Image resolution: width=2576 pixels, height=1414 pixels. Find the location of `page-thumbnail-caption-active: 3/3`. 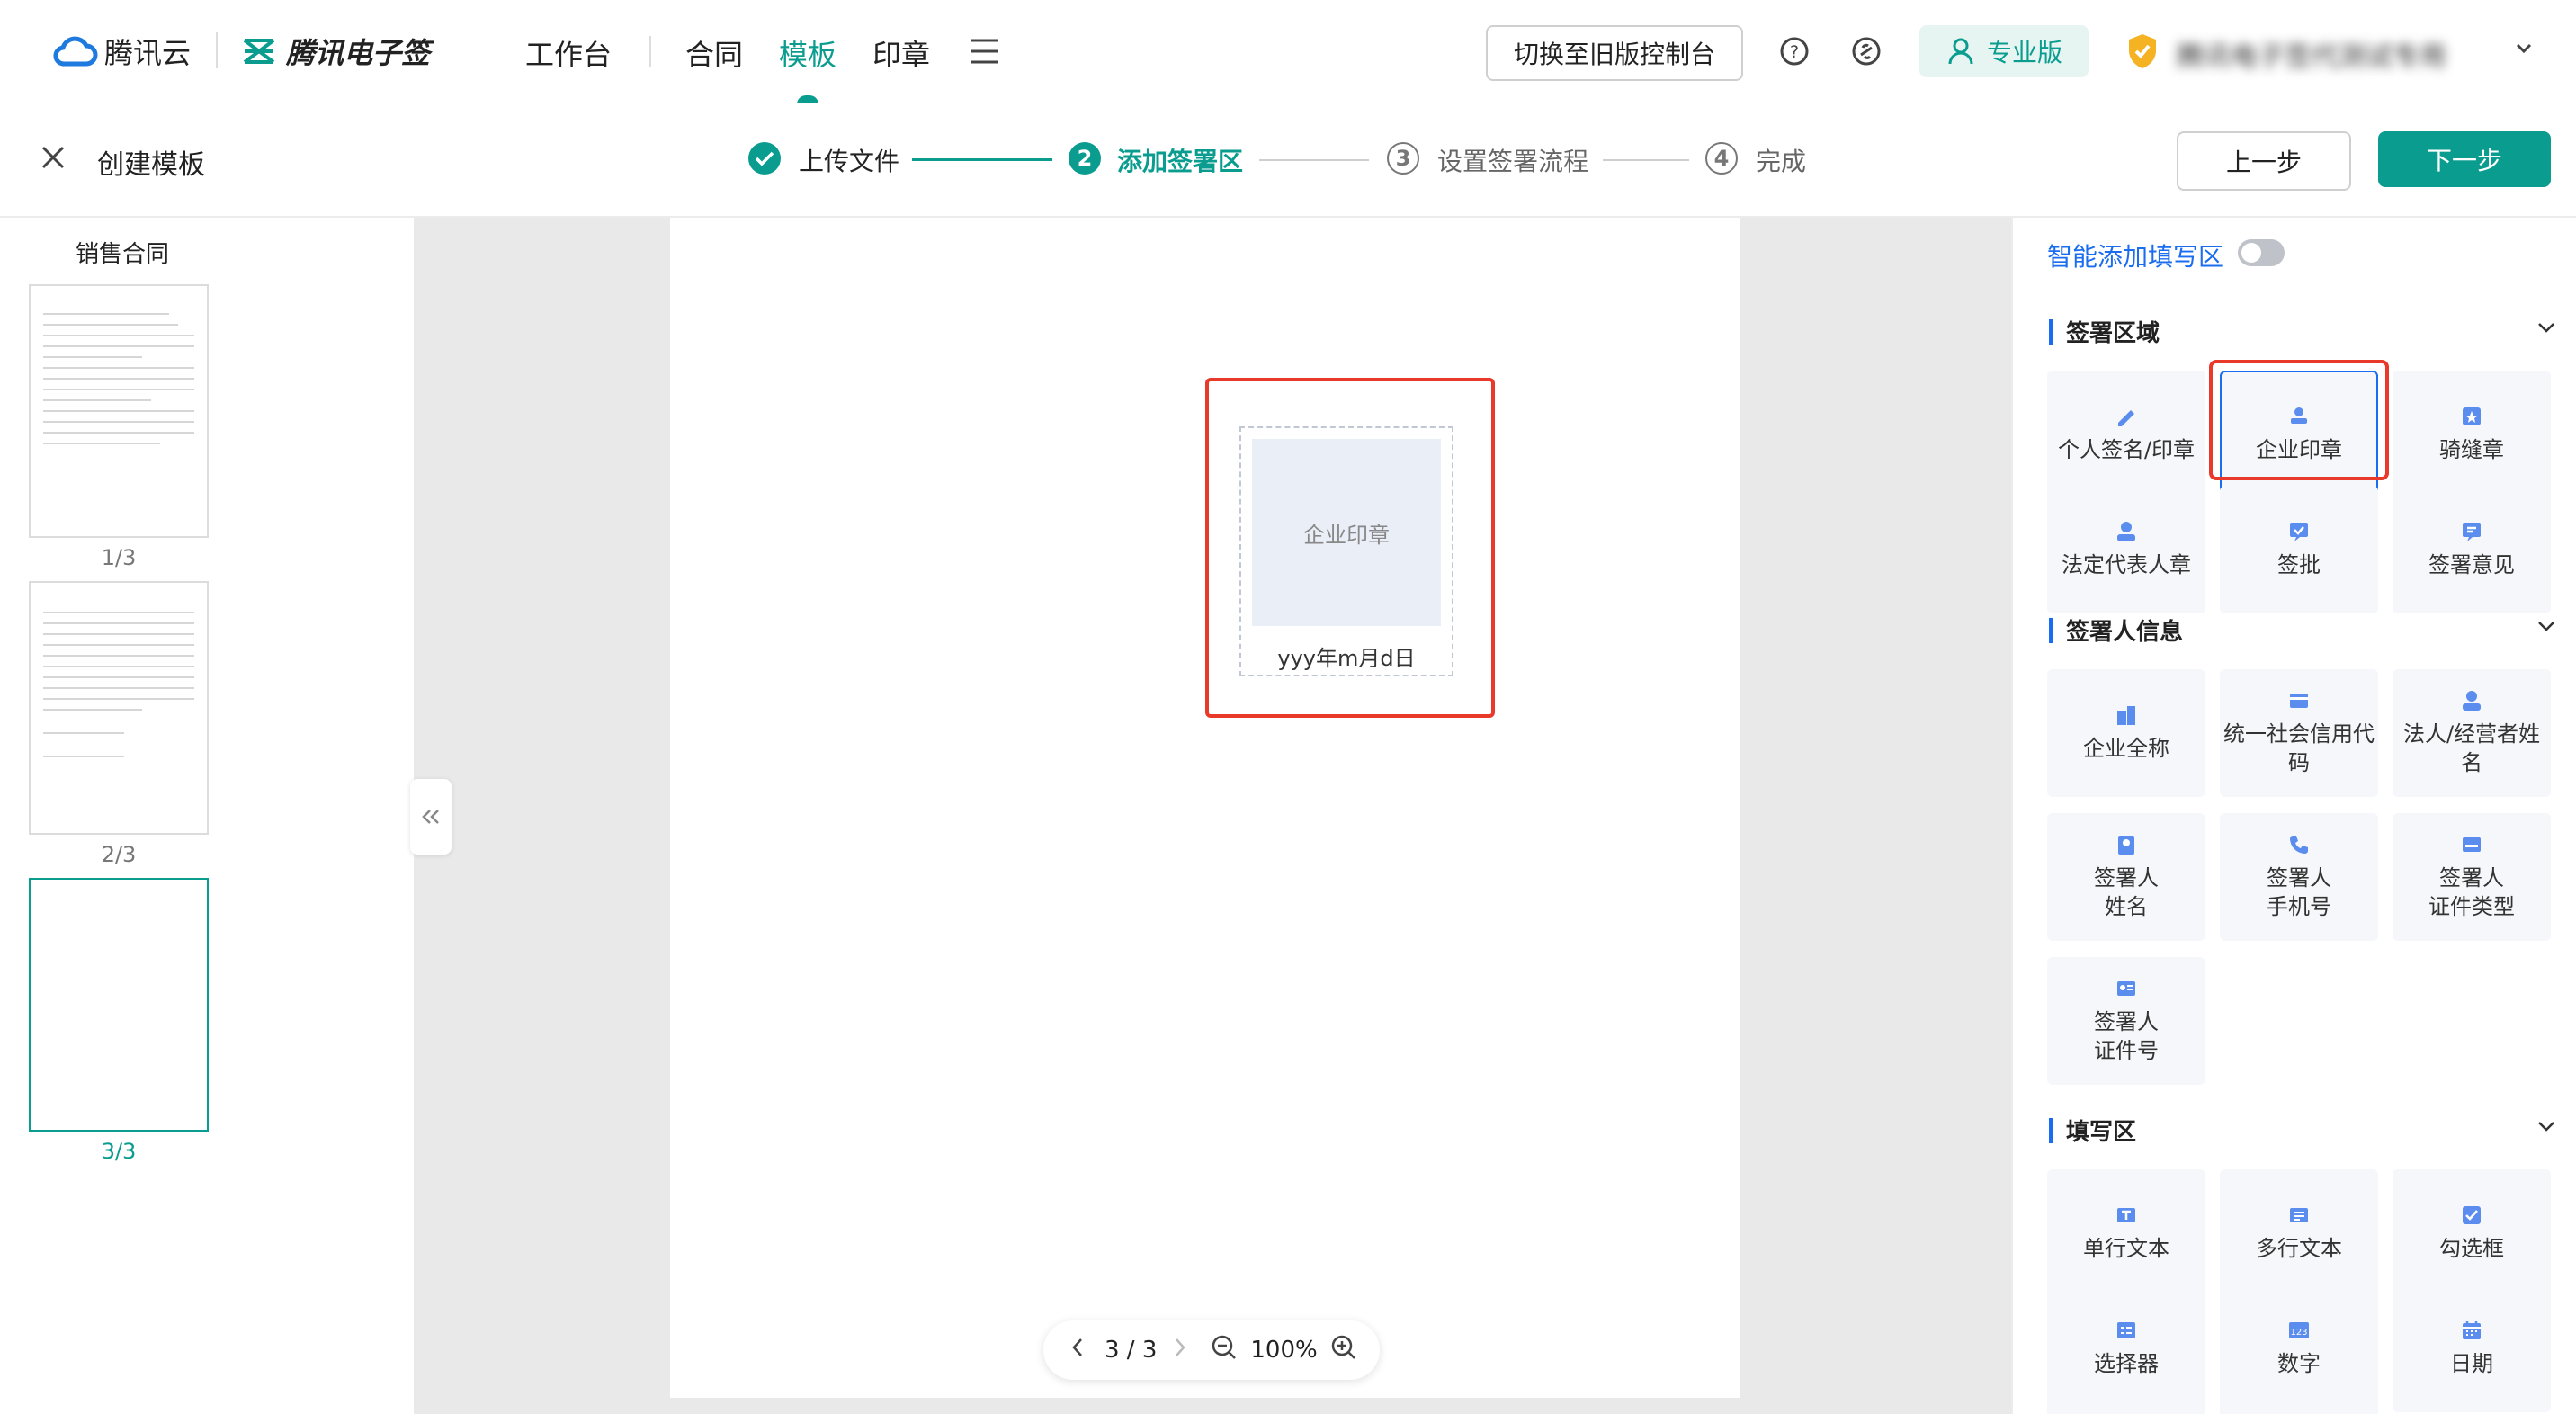

page-thumbnail-caption-active: 3/3 is located at coordinates (119, 1151).